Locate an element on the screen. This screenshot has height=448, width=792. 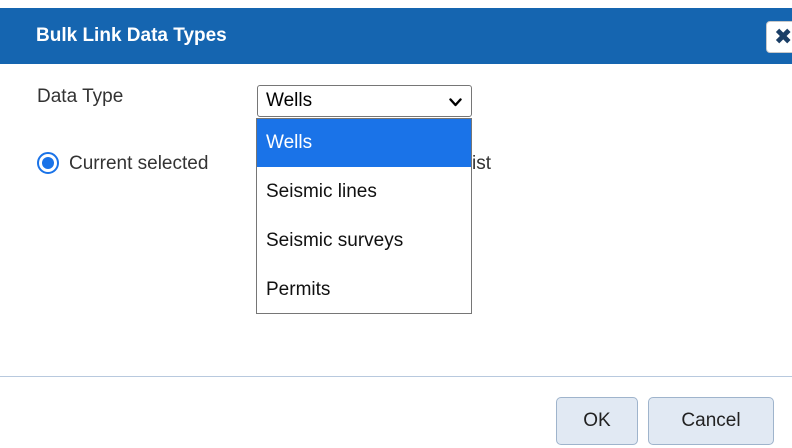
radio-label-tail: ist is located at coordinates (481, 163).